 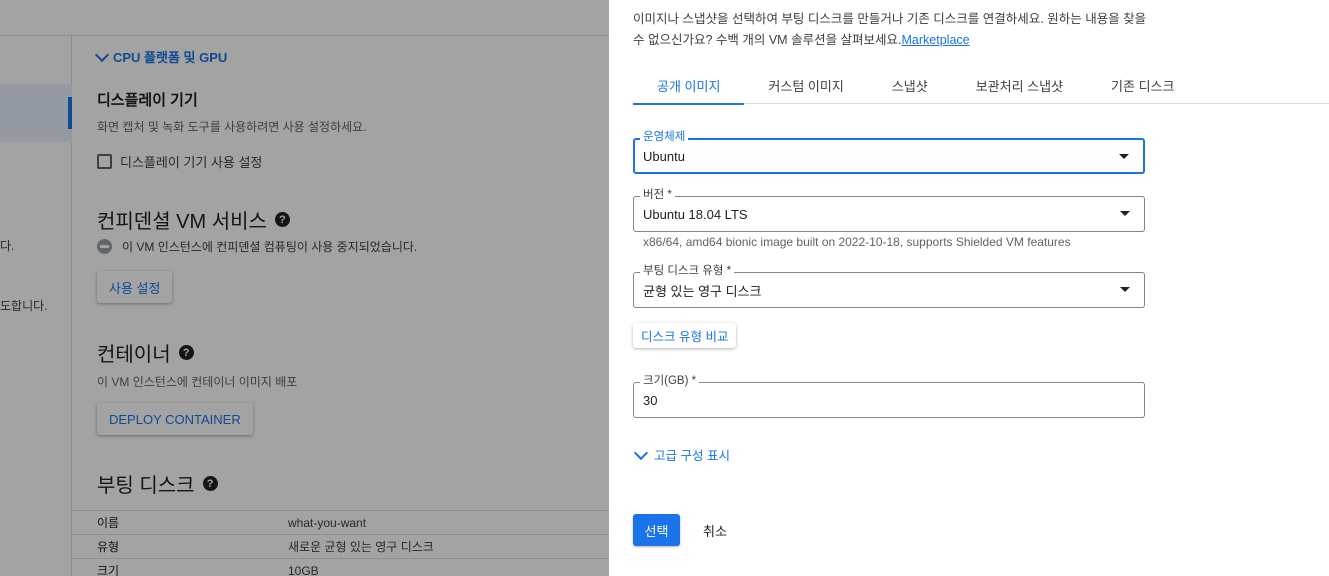 What do you see at coordinates (1142, 85) in the screenshot?
I see `tab-existing-disks: 기존 디스크` at bounding box center [1142, 85].